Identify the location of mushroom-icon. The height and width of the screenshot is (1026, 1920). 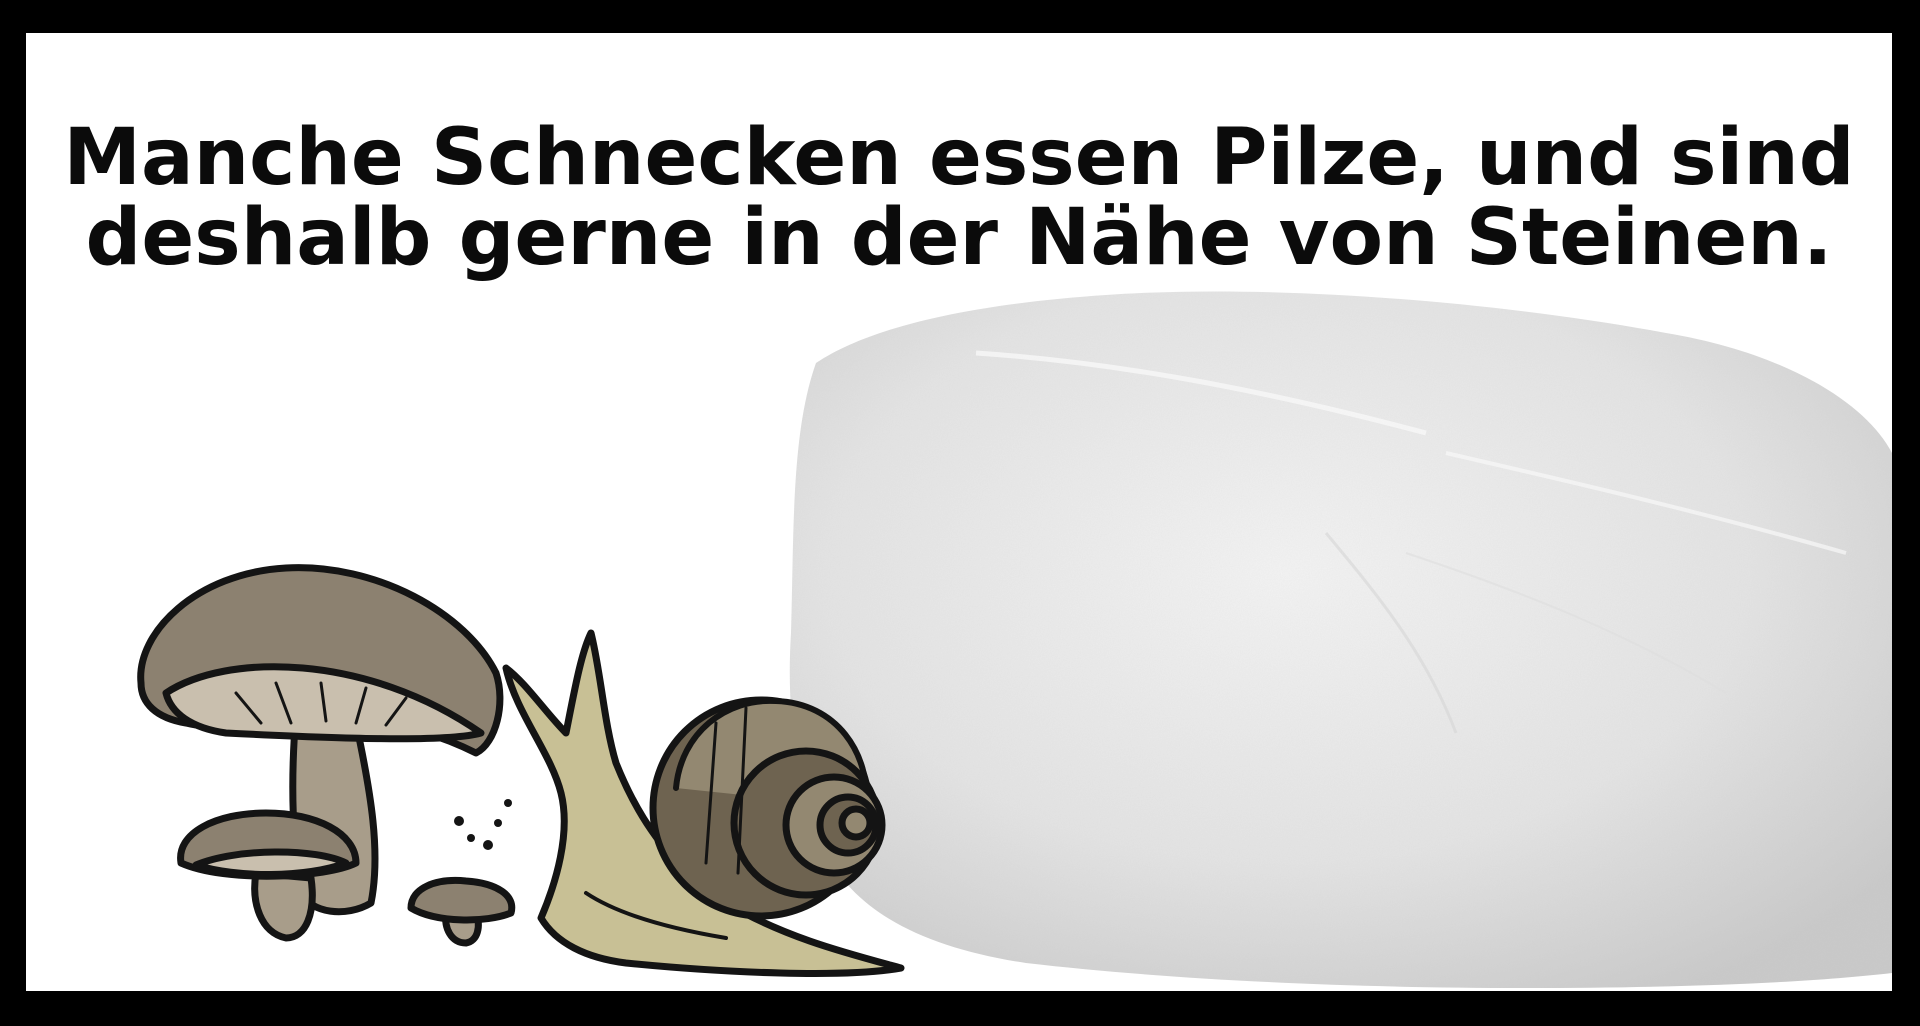
(326, 755).